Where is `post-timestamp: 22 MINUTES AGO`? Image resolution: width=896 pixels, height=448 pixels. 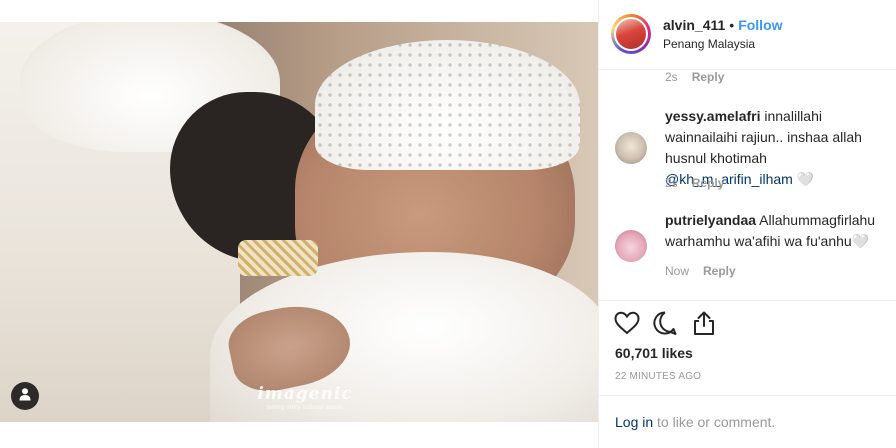
post-timestamp: 22 MINUTES AGO is located at coordinates (658, 376).